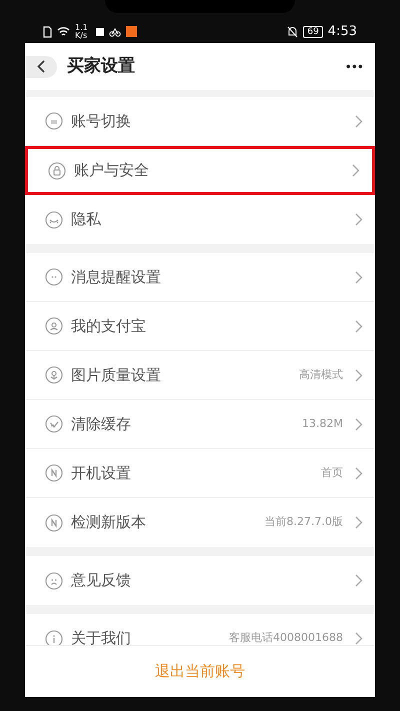  What do you see at coordinates (81, 28) in the screenshot?
I see `speed-value: 1.1` at bounding box center [81, 28].